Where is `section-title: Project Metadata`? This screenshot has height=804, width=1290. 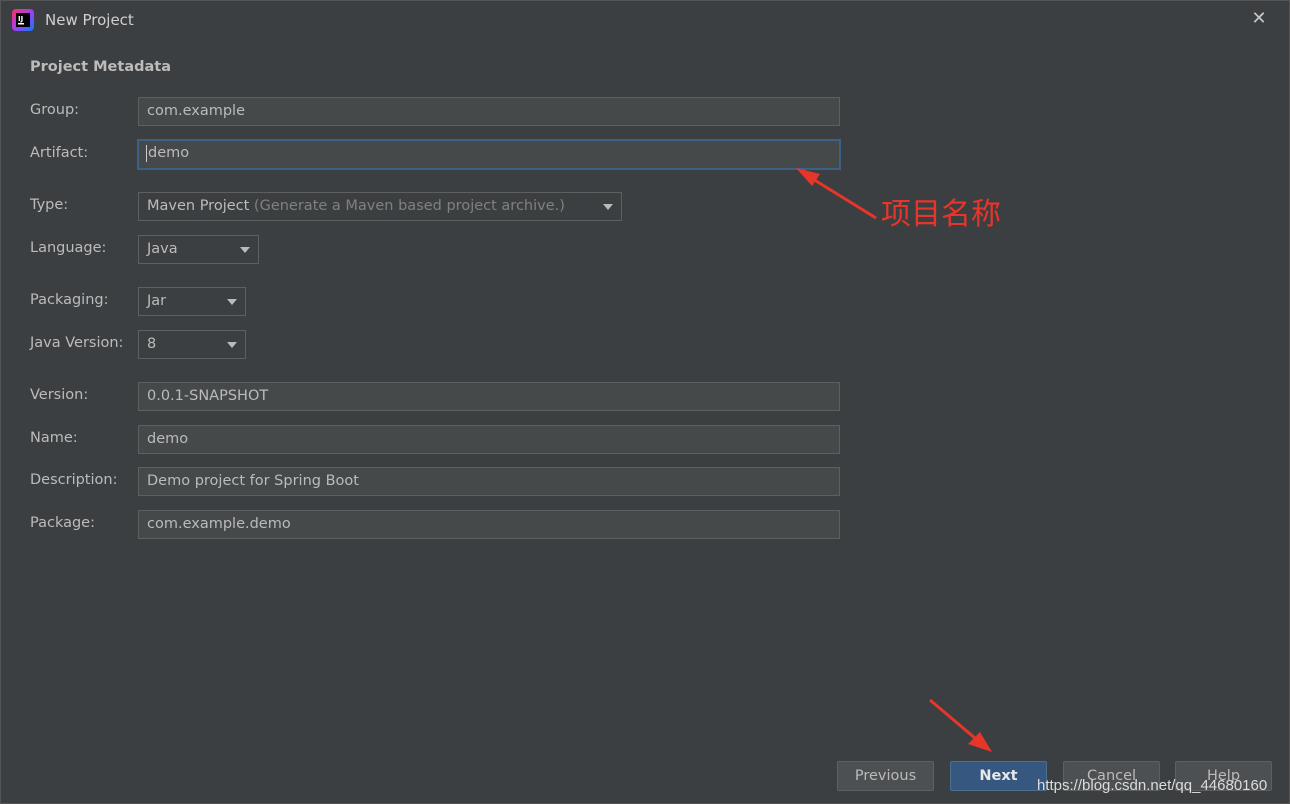 section-title: Project Metadata is located at coordinates (100, 67).